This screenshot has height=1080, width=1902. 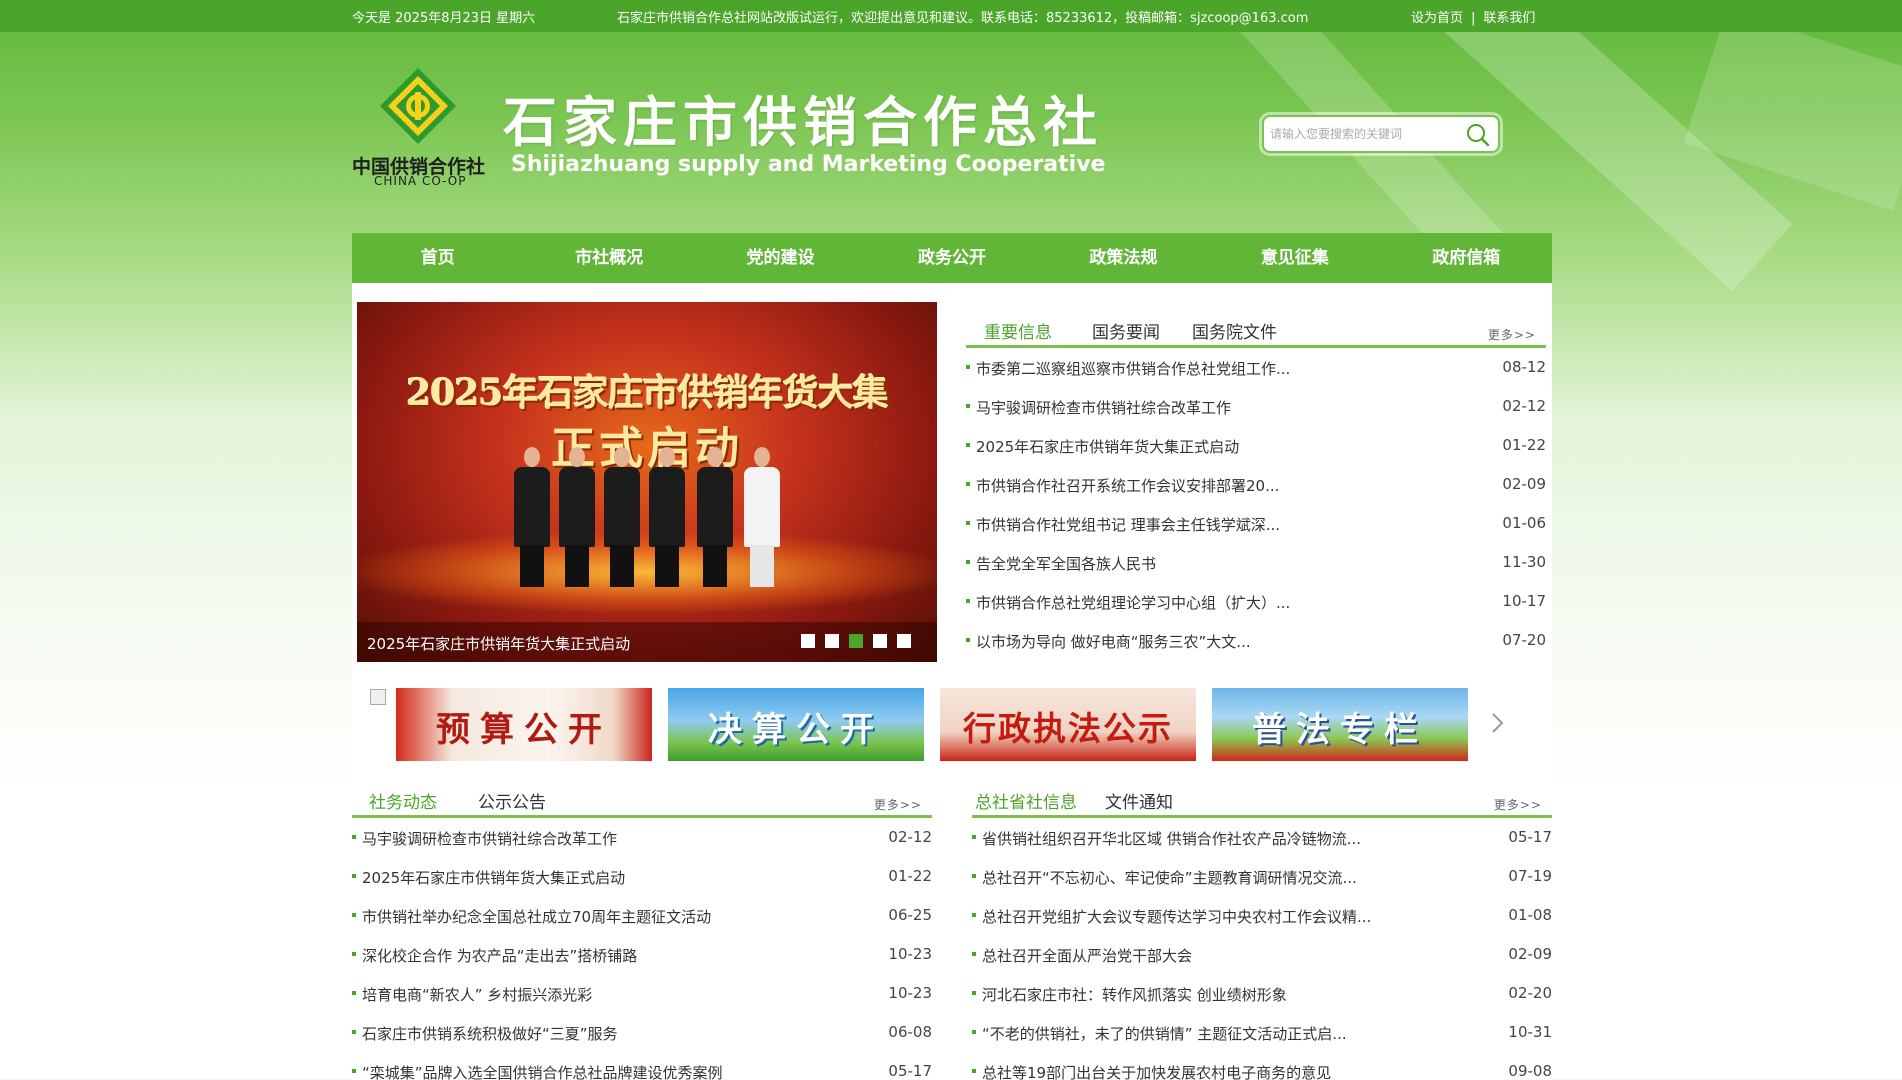 What do you see at coordinates (1466, 258) in the screenshot?
I see `nav-mailbox: 政府信箱` at bounding box center [1466, 258].